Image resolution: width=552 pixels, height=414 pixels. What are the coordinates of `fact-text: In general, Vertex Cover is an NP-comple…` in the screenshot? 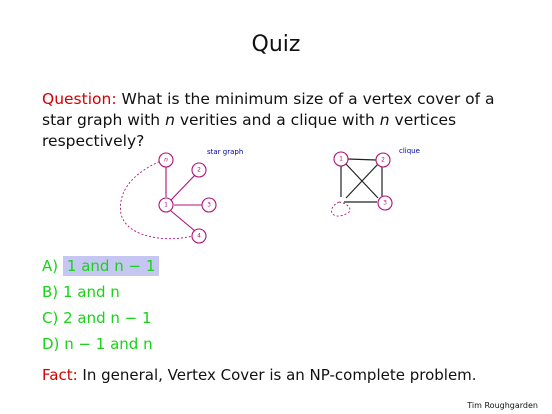 It's located at (279, 375).